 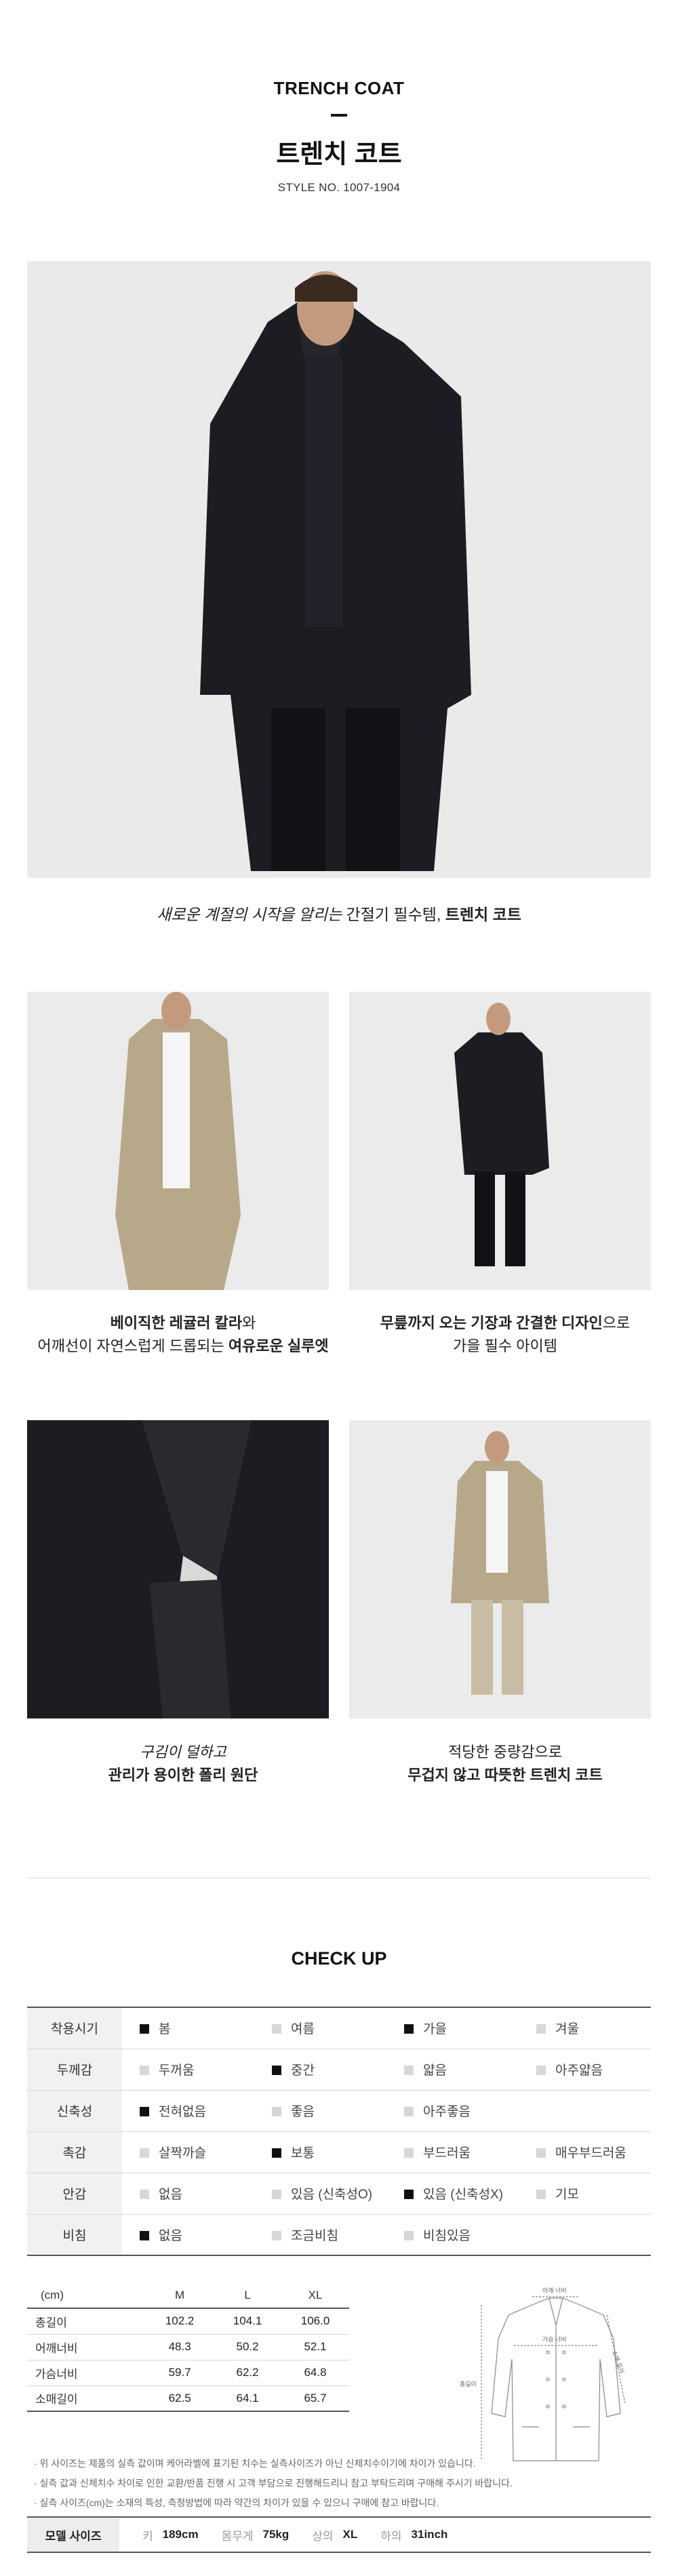 I want to click on checkup-option: 살짝까슬, so click(x=188, y=2152).